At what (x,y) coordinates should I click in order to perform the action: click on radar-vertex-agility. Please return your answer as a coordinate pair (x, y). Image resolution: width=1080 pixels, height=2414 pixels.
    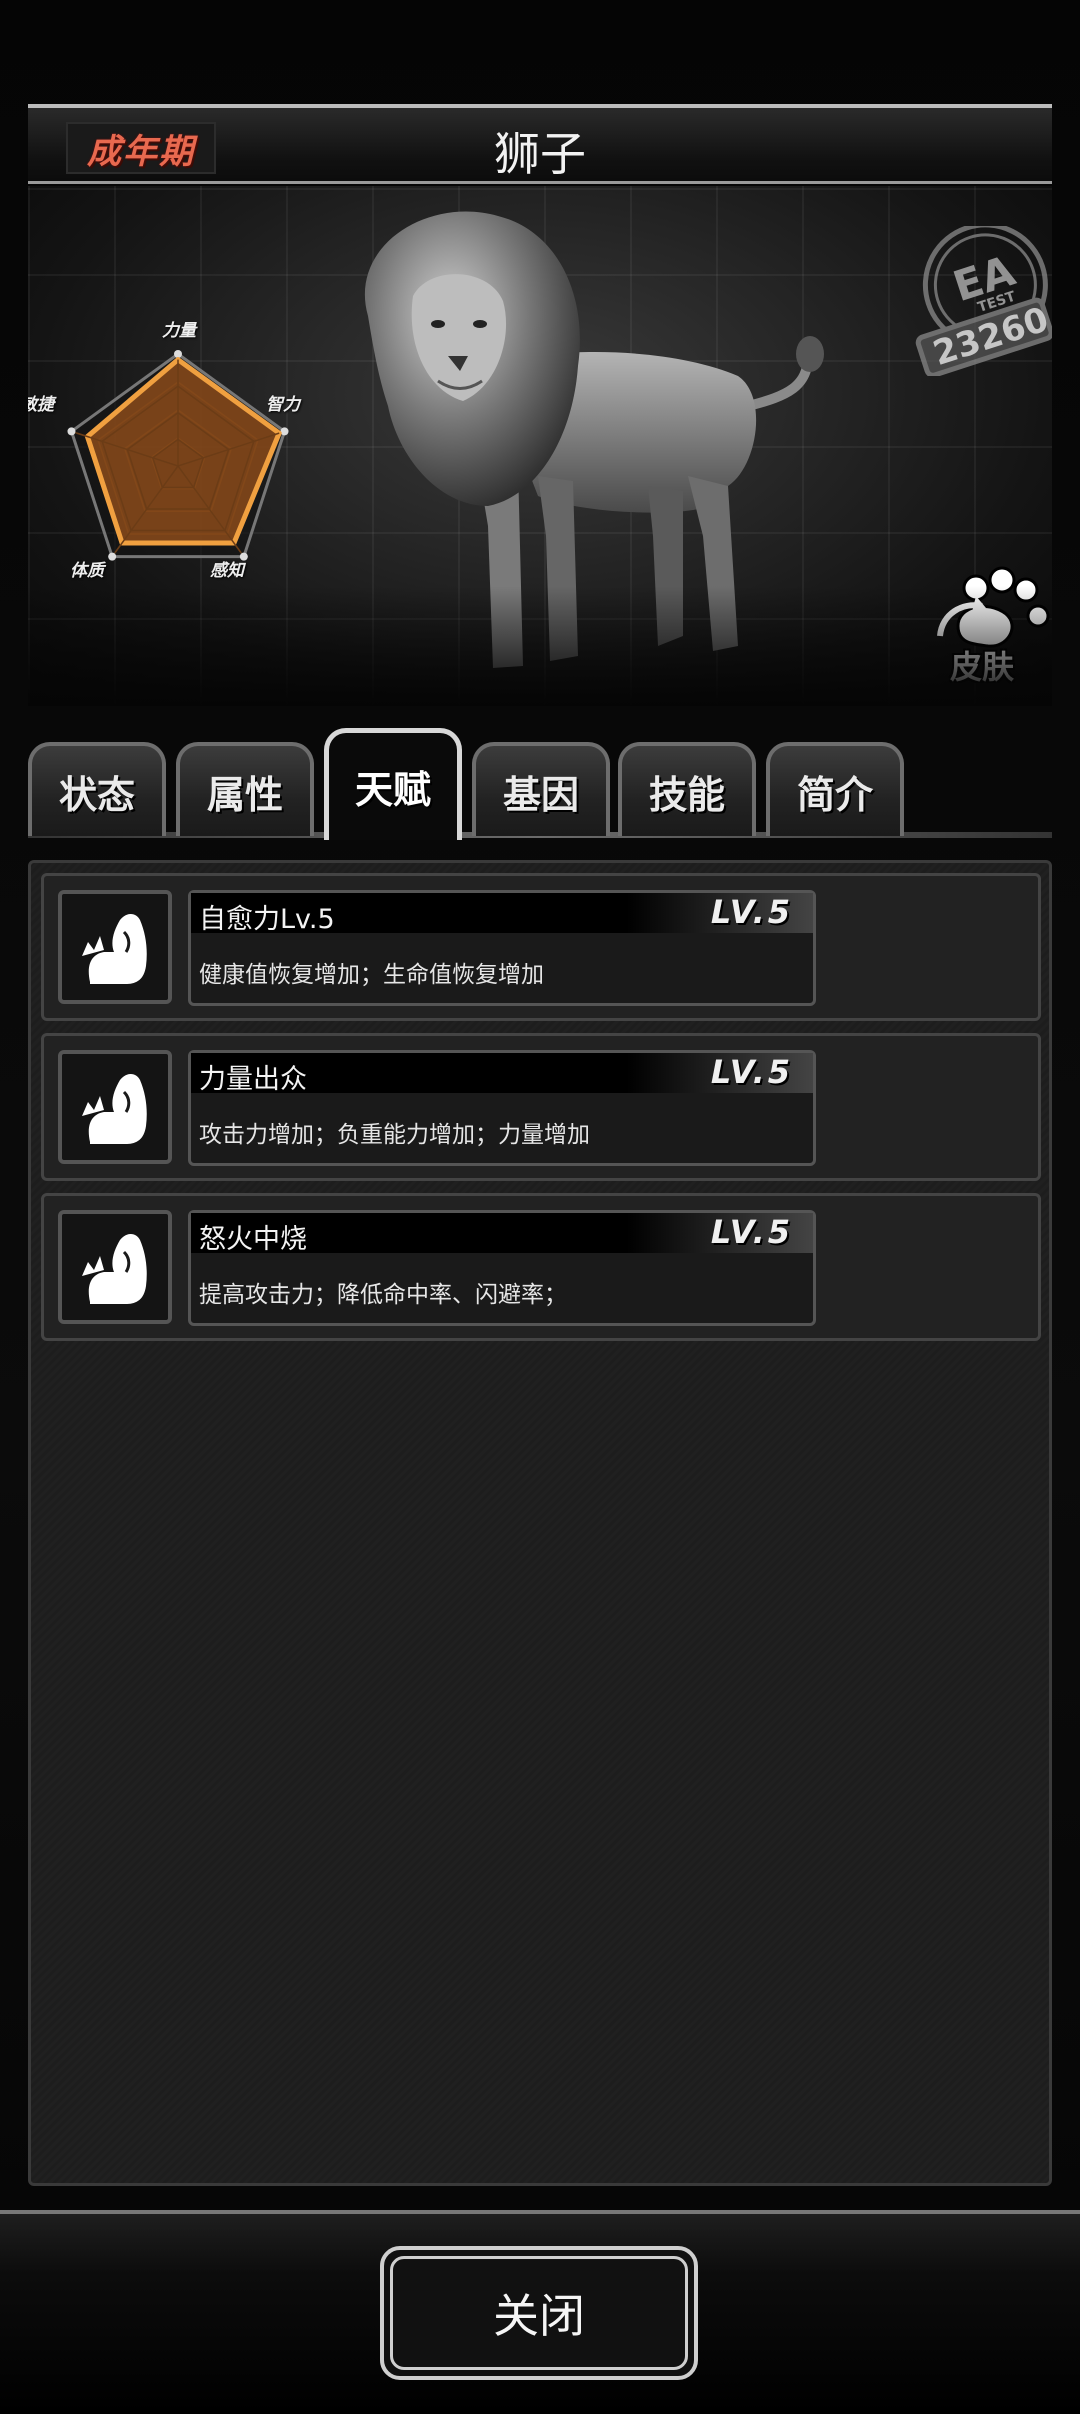
    Looking at the image, I should click on (71, 431).